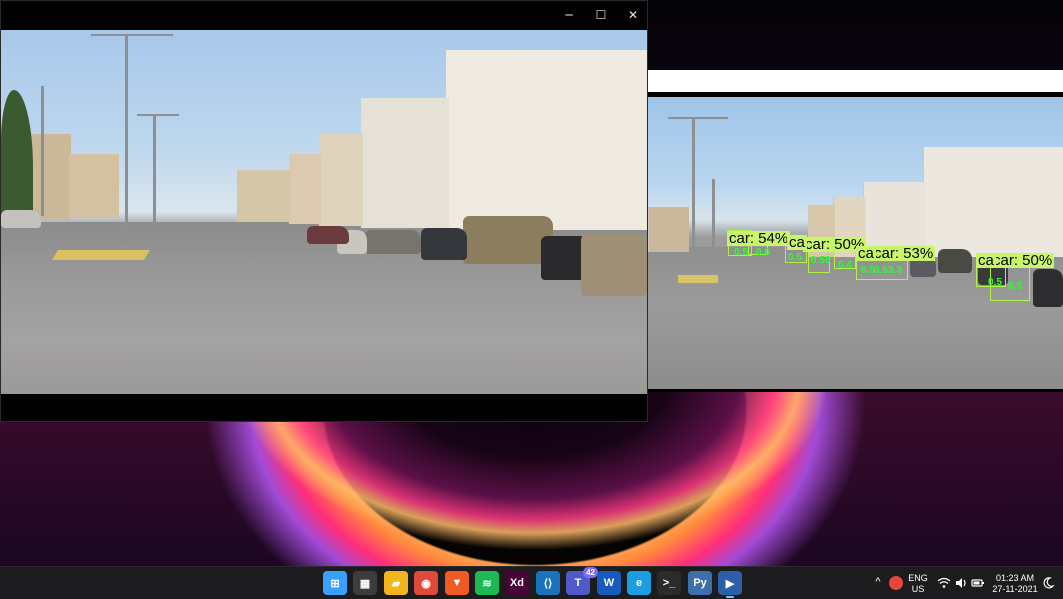  Describe the element at coordinates (1023, 260) in the screenshot. I see `detection-label: car: 50%` at that location.